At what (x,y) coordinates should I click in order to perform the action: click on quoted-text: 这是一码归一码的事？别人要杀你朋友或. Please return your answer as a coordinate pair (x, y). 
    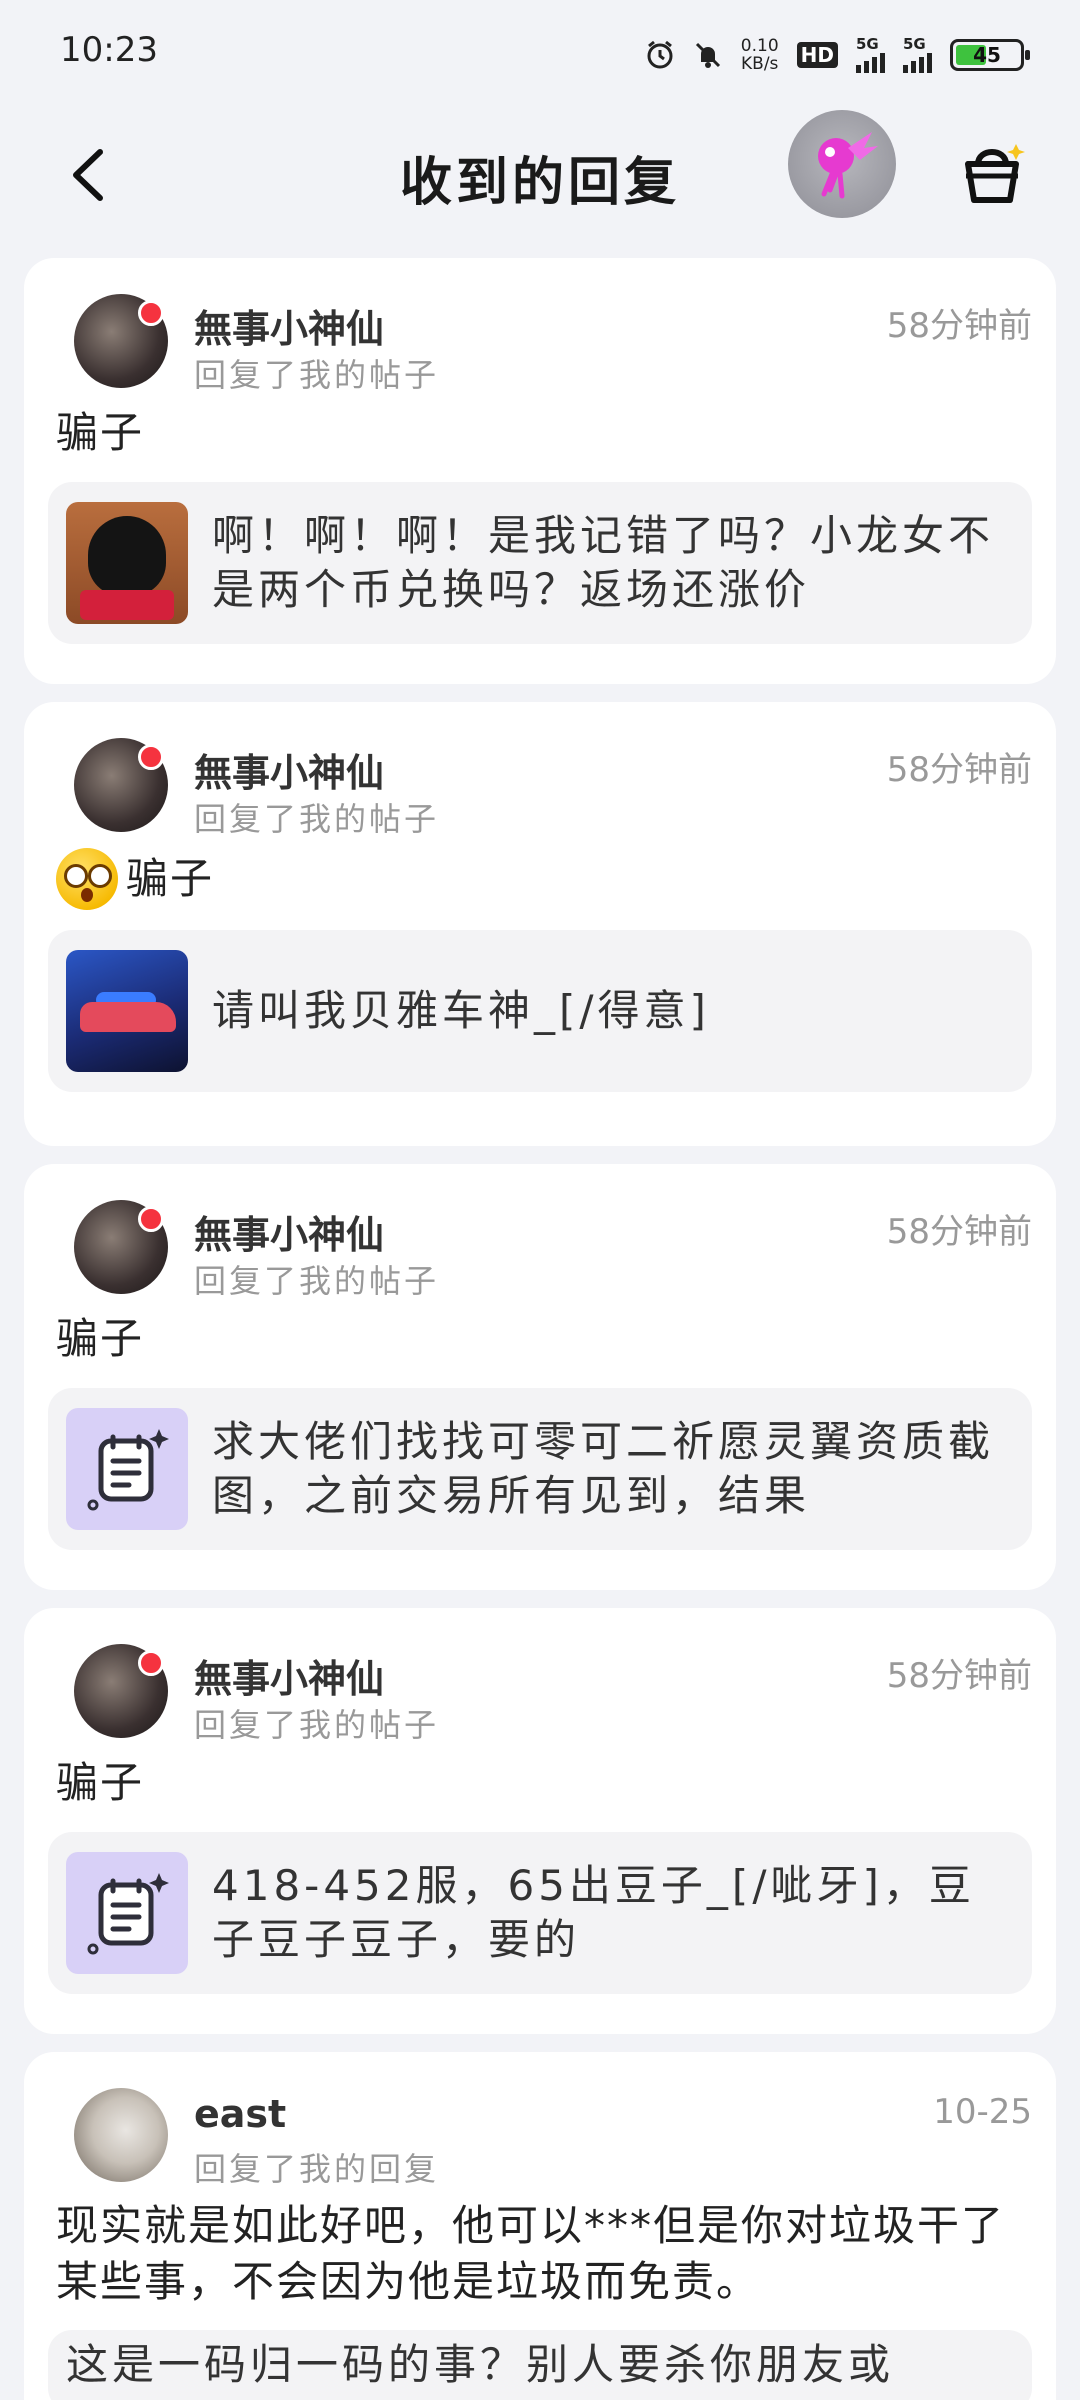
    Looking at the image, I should click on (480, 2364).